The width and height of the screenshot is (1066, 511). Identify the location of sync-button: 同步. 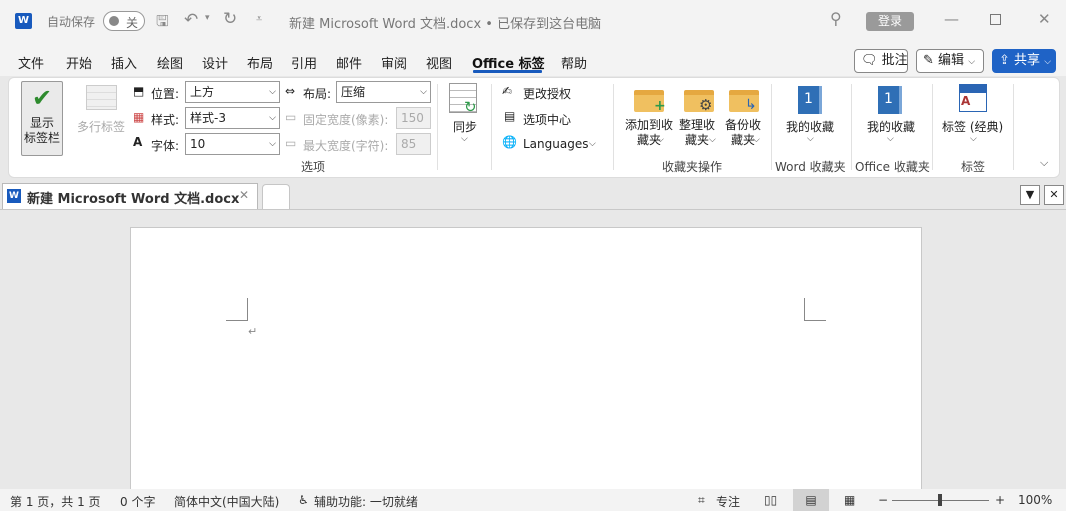
(465, 126).